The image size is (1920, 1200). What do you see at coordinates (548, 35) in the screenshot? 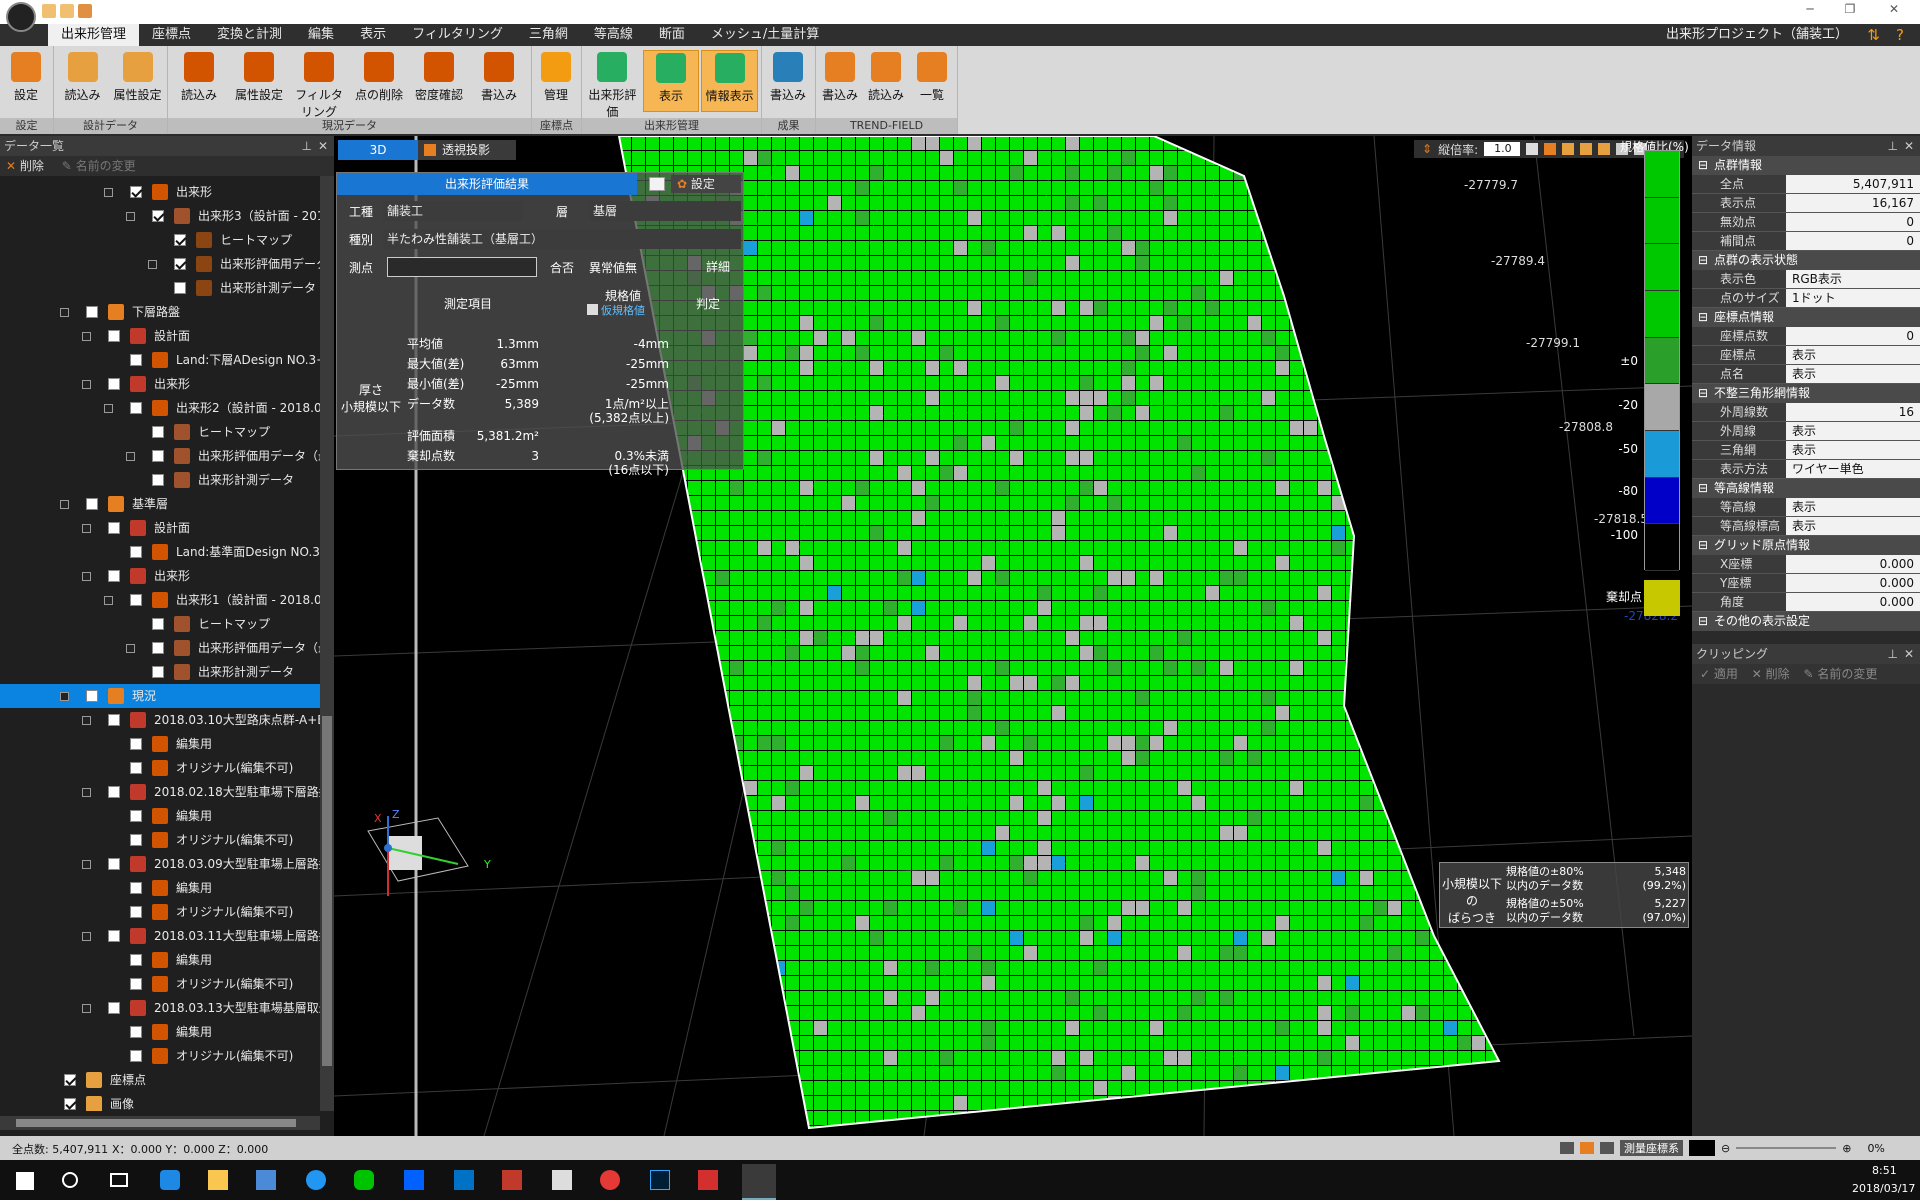
I see `menu-6: 三角網` at bounding box center [548, 35].